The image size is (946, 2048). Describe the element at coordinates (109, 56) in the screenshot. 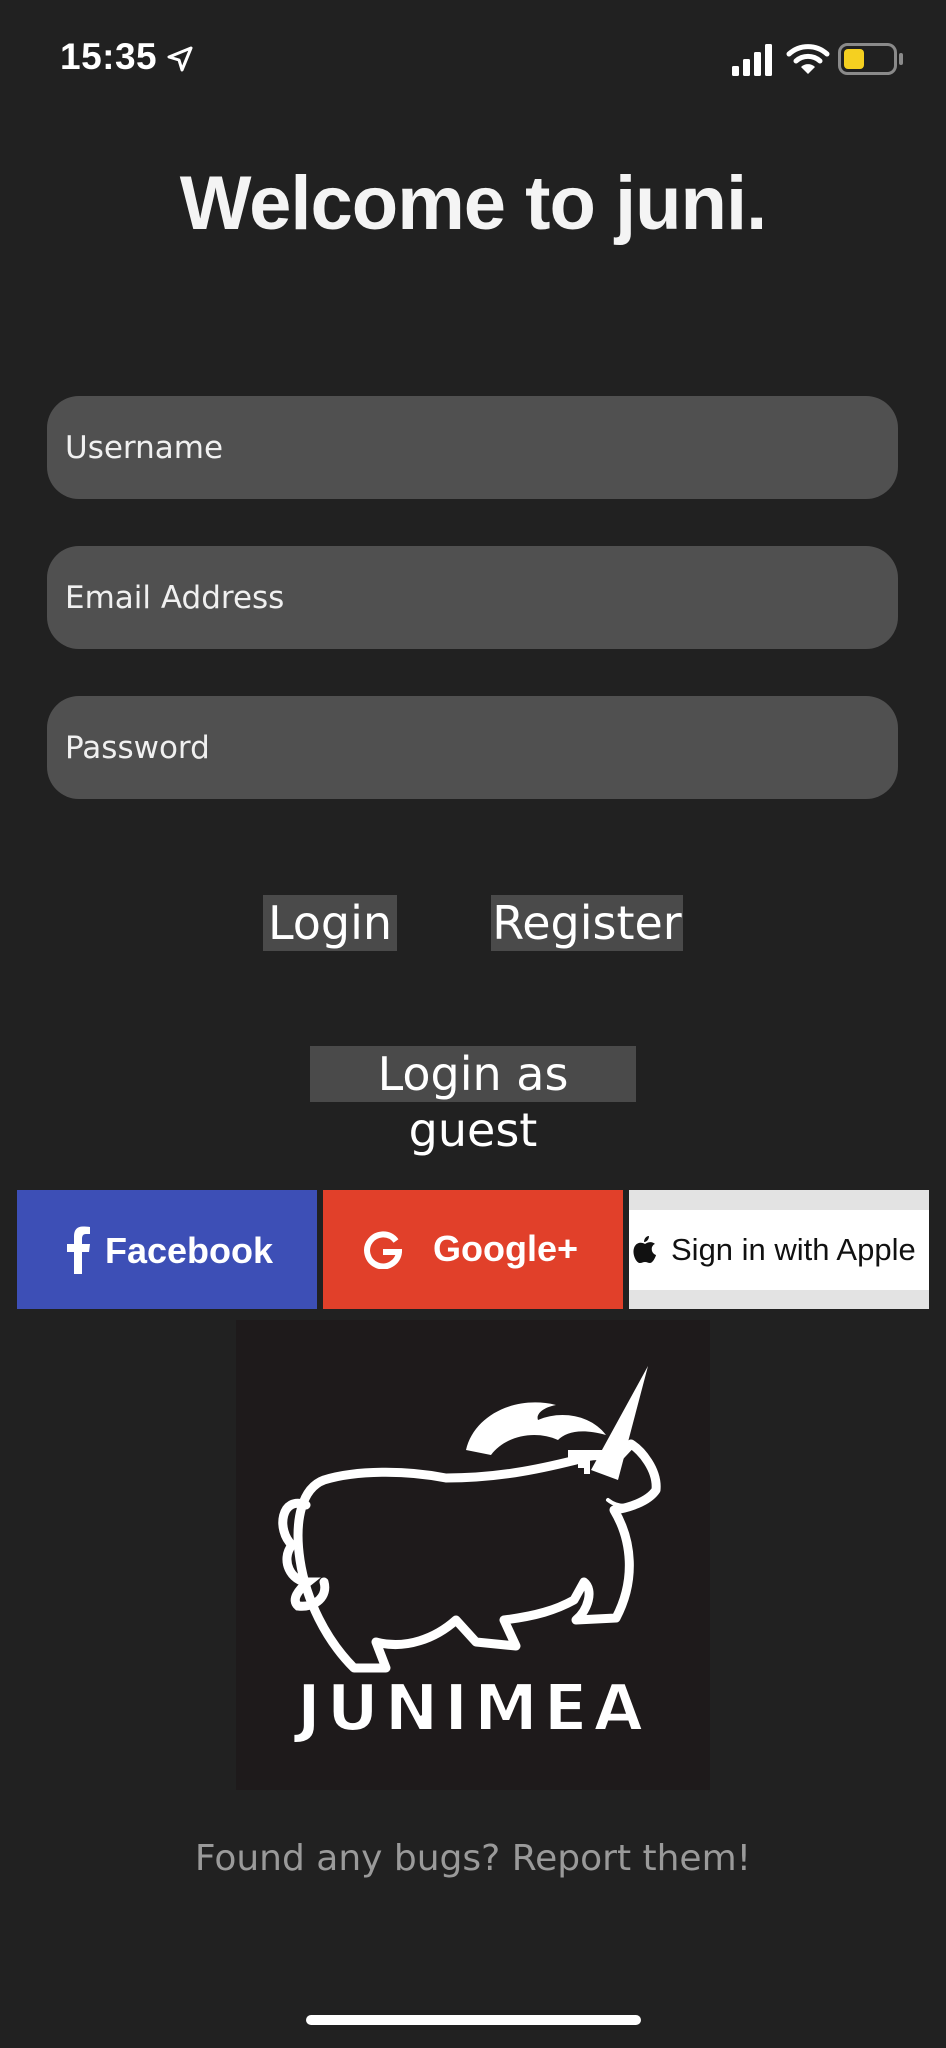

I see `status-time: 15:35` at that location.